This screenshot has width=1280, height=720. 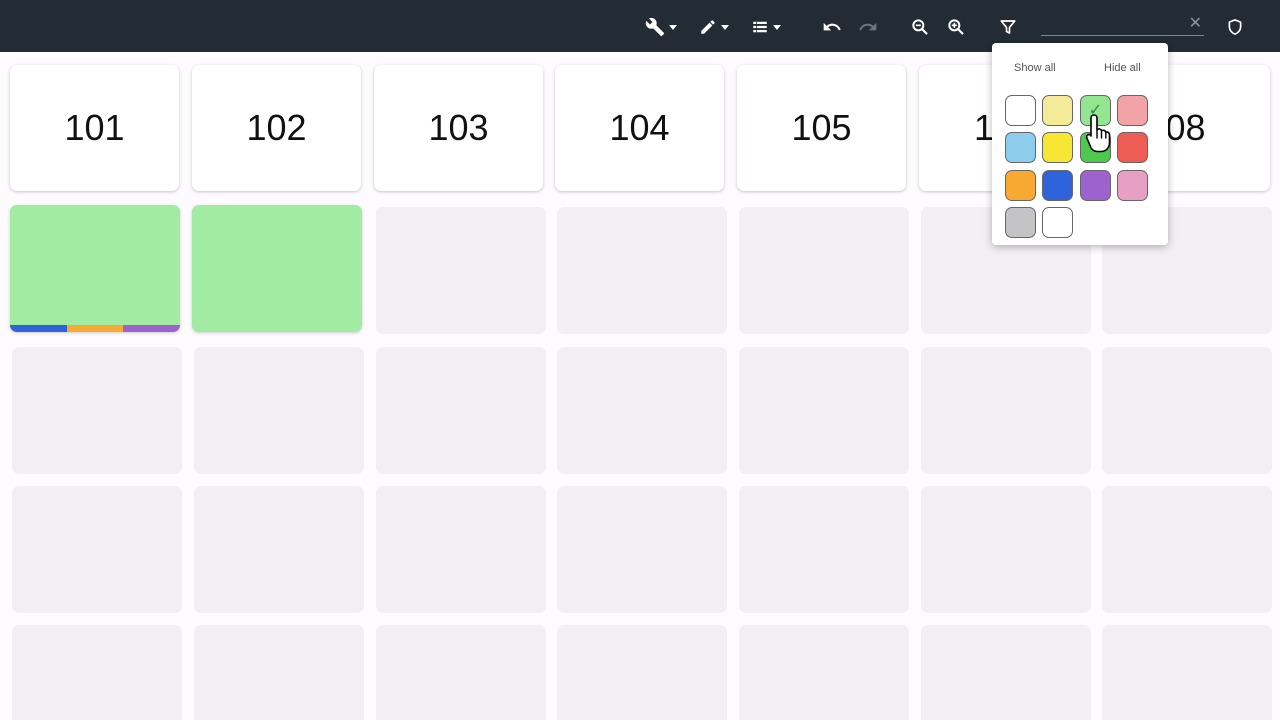 I want to click on pencil-icon, so click(x=708, y=27).